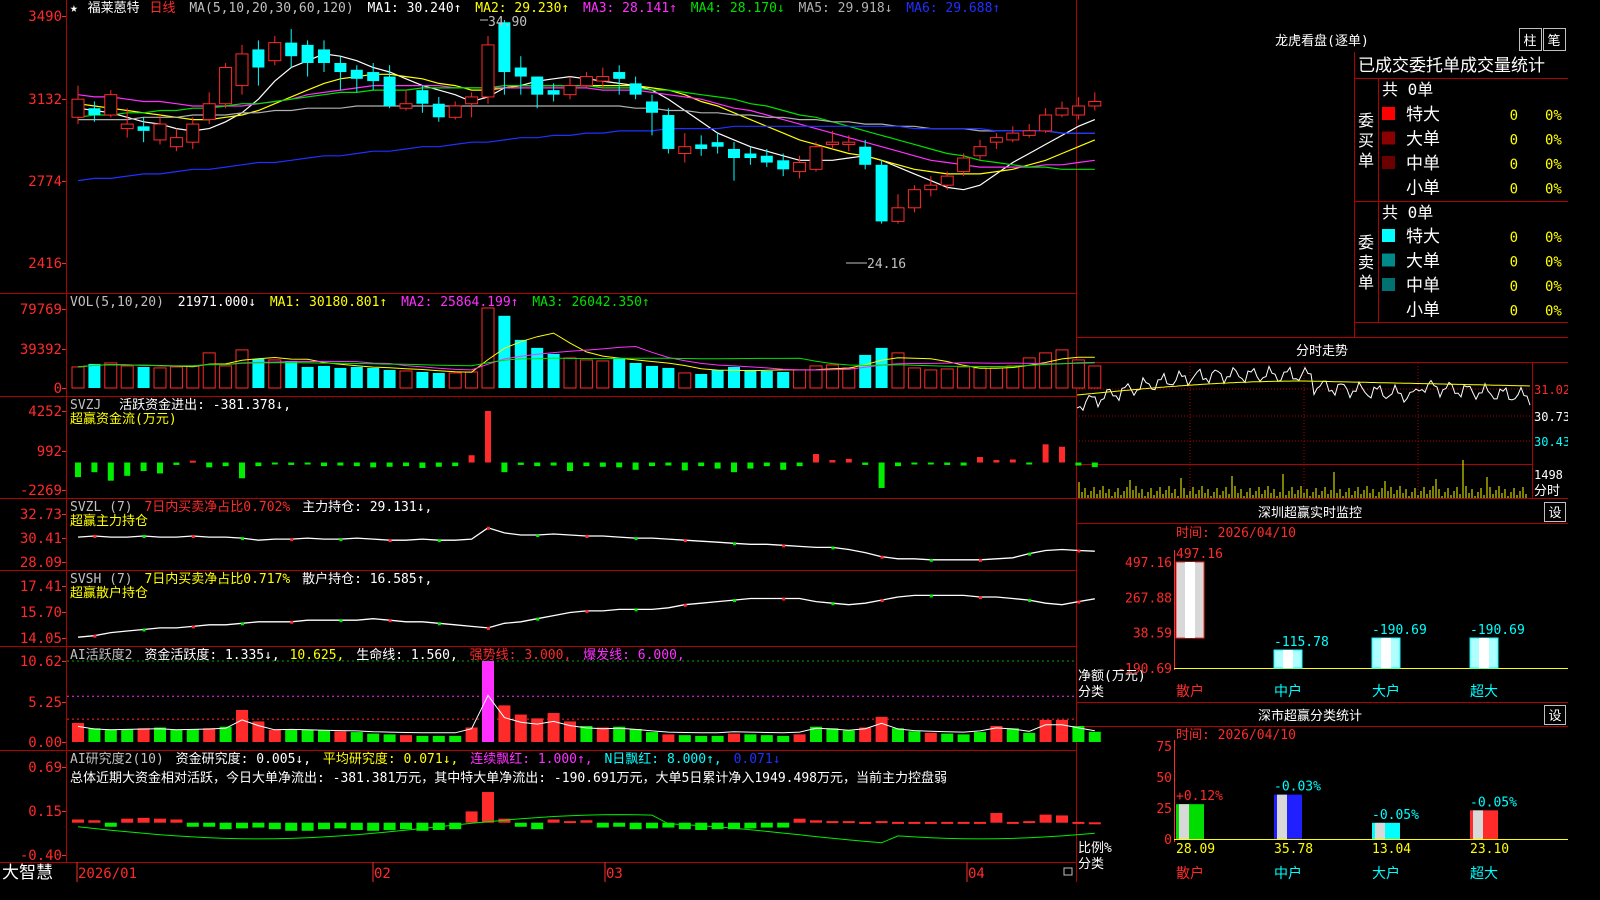 This screenshot has width=1600, height=900. I want to click on date-label: 02, so click(382, 874).